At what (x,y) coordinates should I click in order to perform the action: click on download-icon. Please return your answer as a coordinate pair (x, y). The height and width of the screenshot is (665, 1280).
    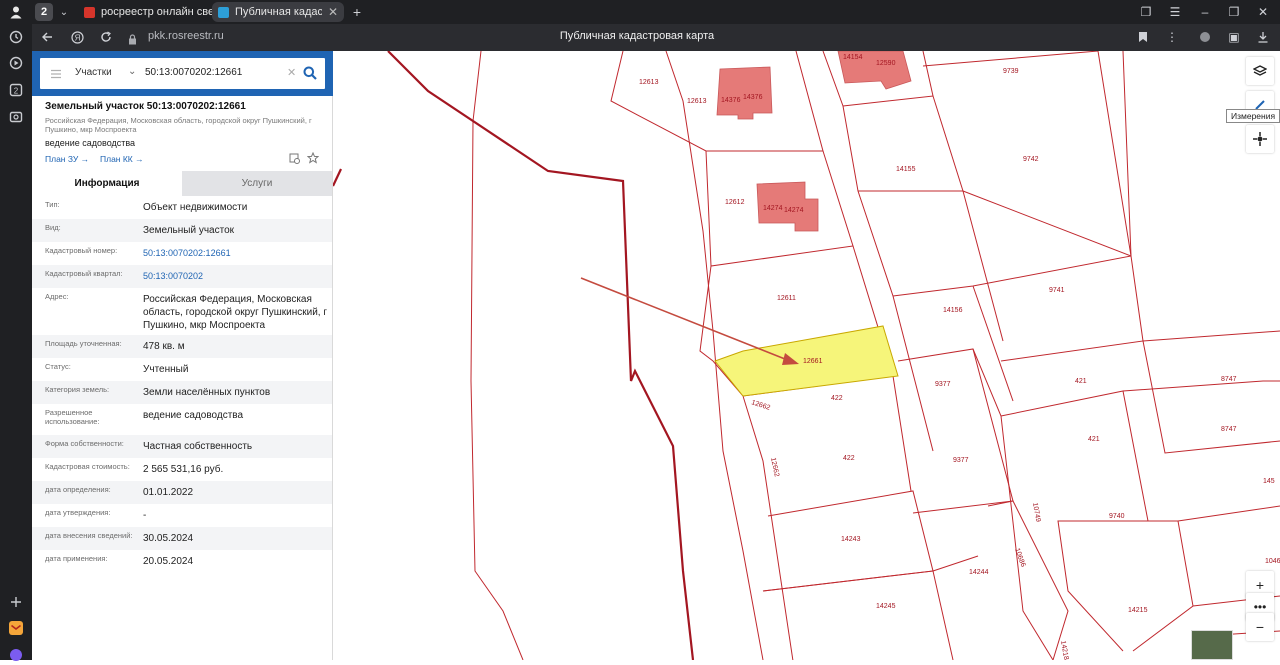
    Looking at the image, I should click on (1263, 37).